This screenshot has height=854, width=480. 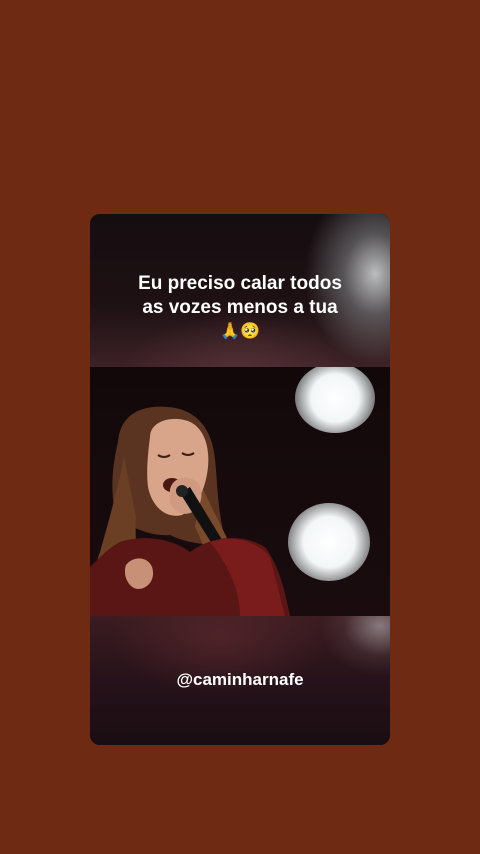 I want to click on caption-line-2: as vozes menos a tua, so click(x=240, y=307).